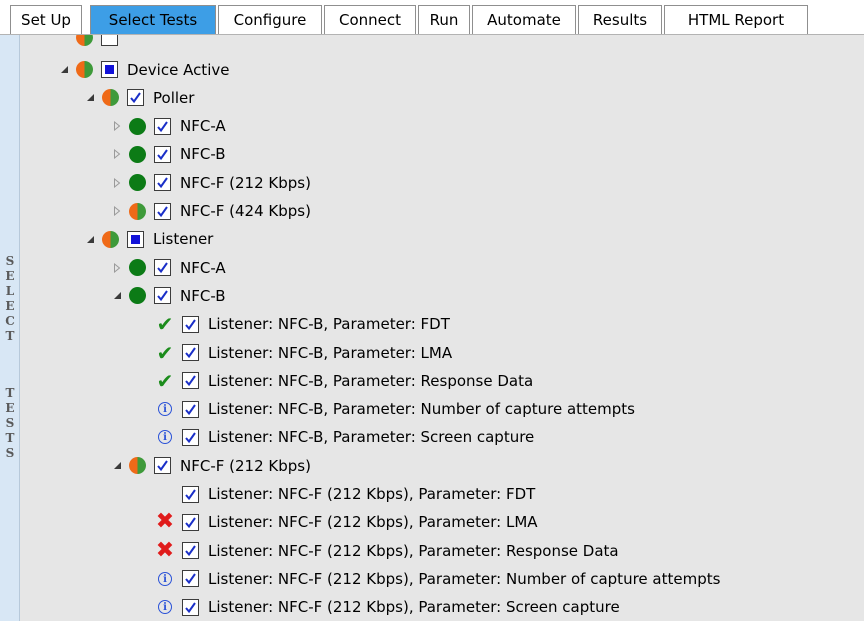 The image size is (864, 621). Describe the element at coordinates (137, 183) in the screenshot. I see `pass-status-icon` at that location.